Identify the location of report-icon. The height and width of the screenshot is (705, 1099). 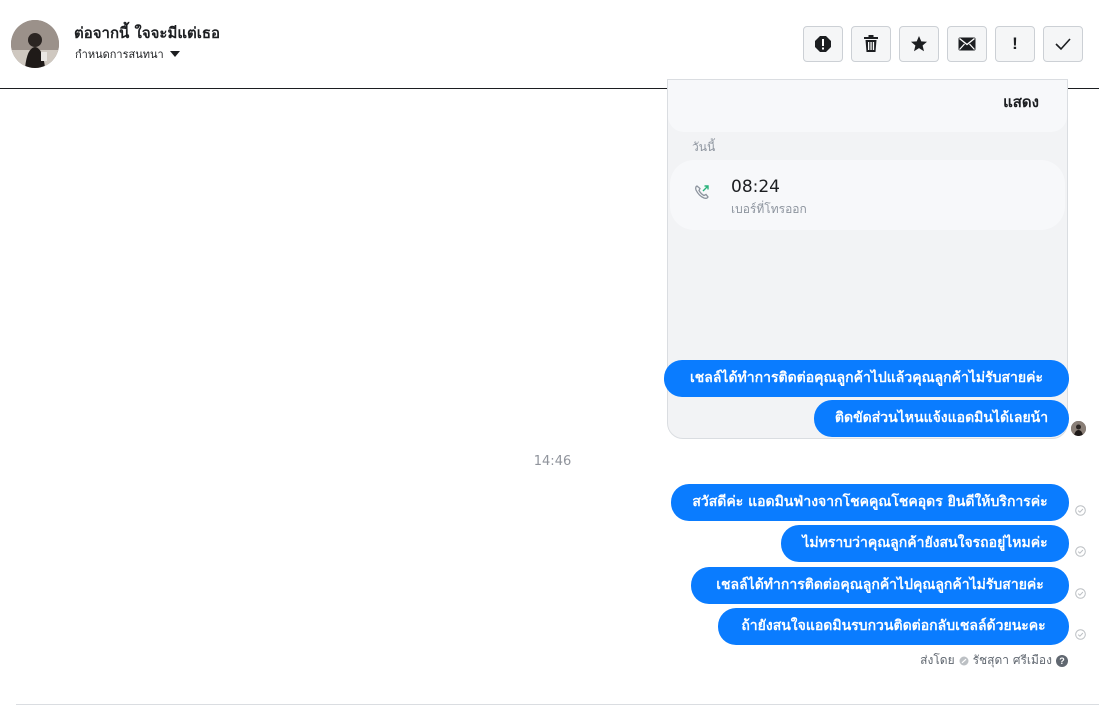
(823, 44).